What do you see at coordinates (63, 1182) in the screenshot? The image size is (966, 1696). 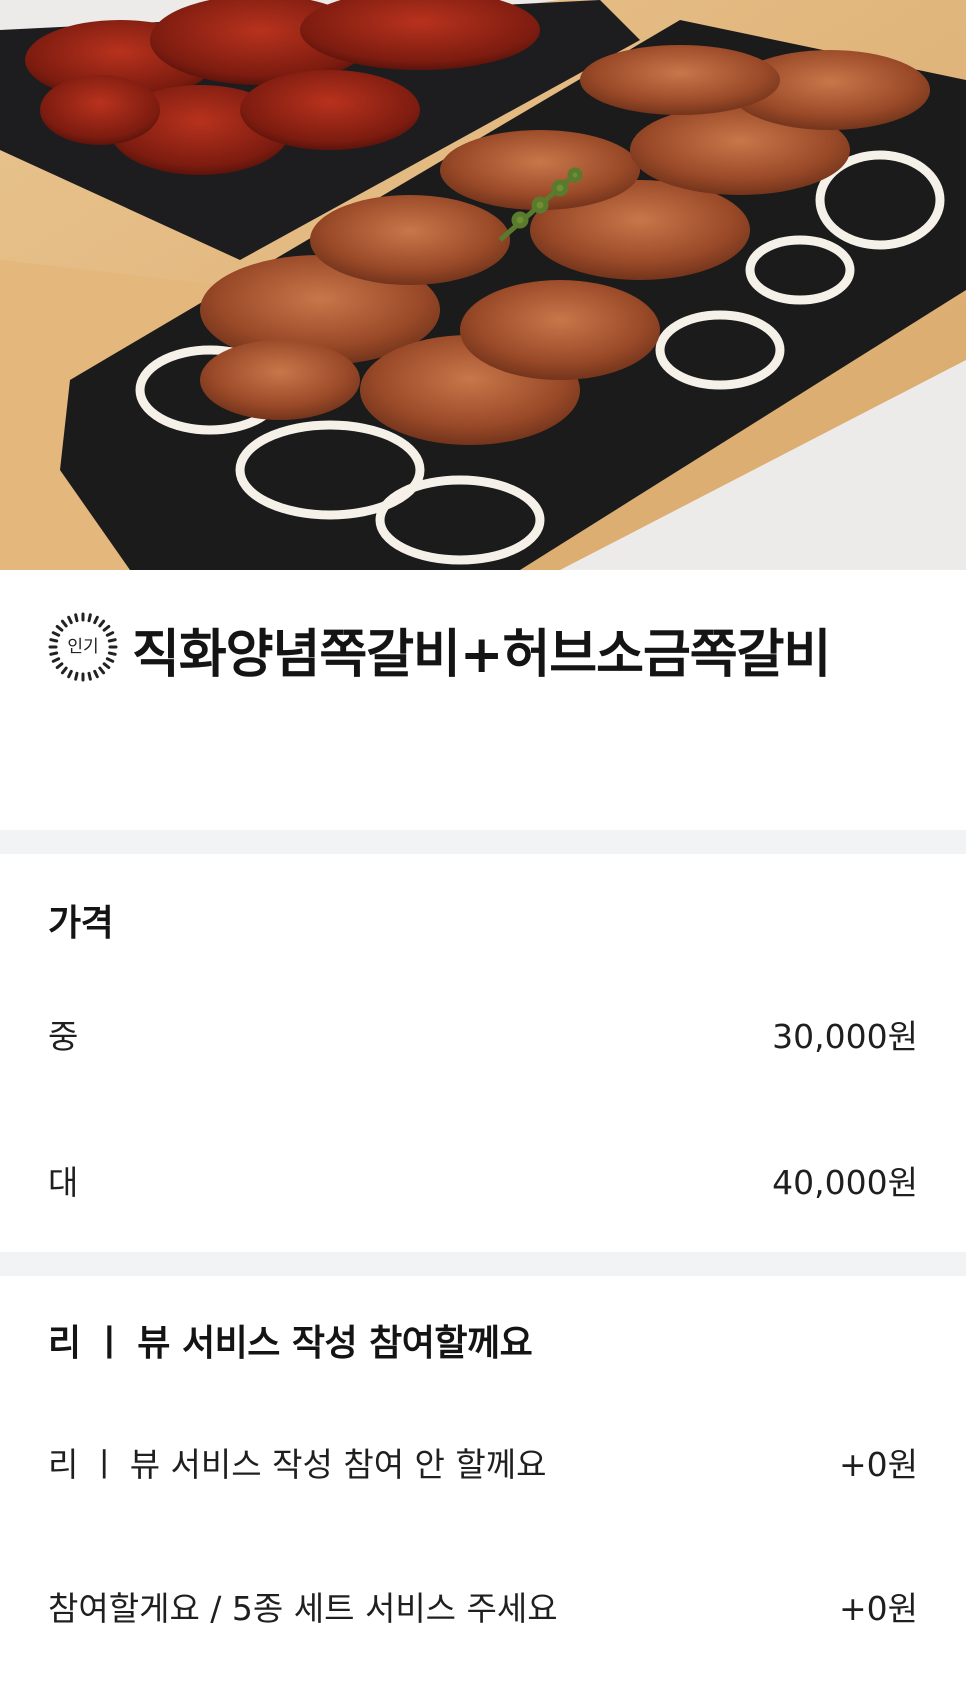 I see `option-label: 대` at bounding box center [63, 1182].